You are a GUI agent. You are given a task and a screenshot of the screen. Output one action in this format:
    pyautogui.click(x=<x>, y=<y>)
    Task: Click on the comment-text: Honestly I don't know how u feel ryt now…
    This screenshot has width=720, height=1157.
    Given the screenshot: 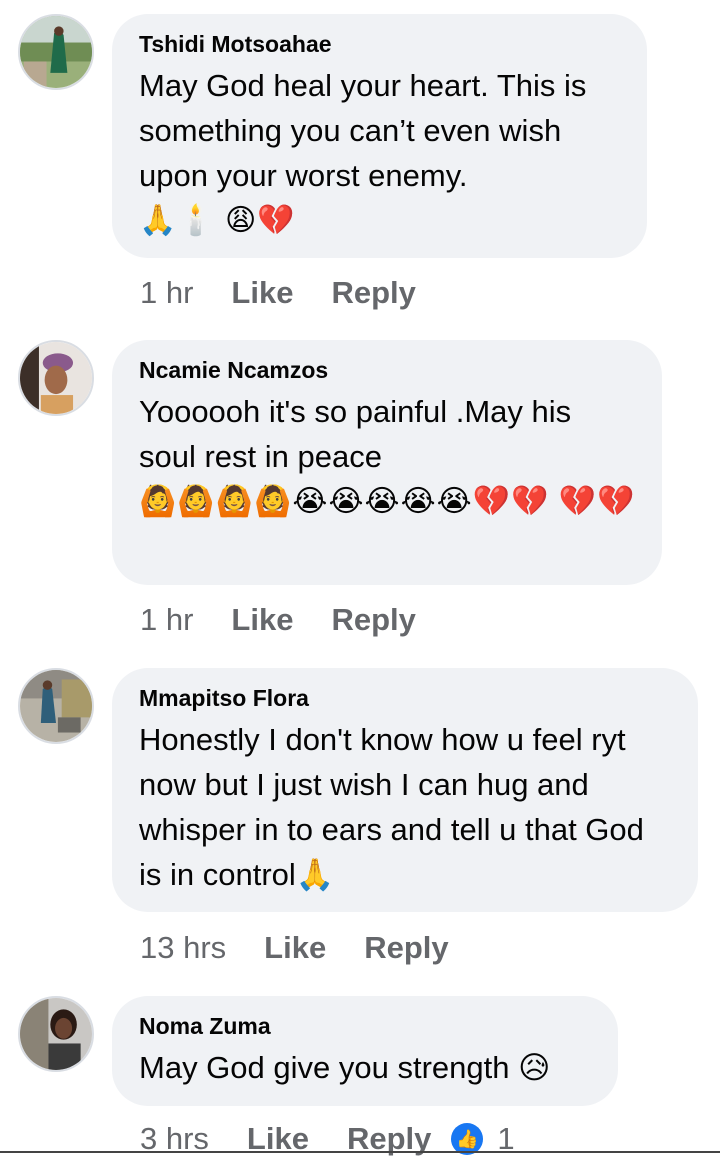 What is the action you would take?
    pyautogui.click(x=391, y=807)
    